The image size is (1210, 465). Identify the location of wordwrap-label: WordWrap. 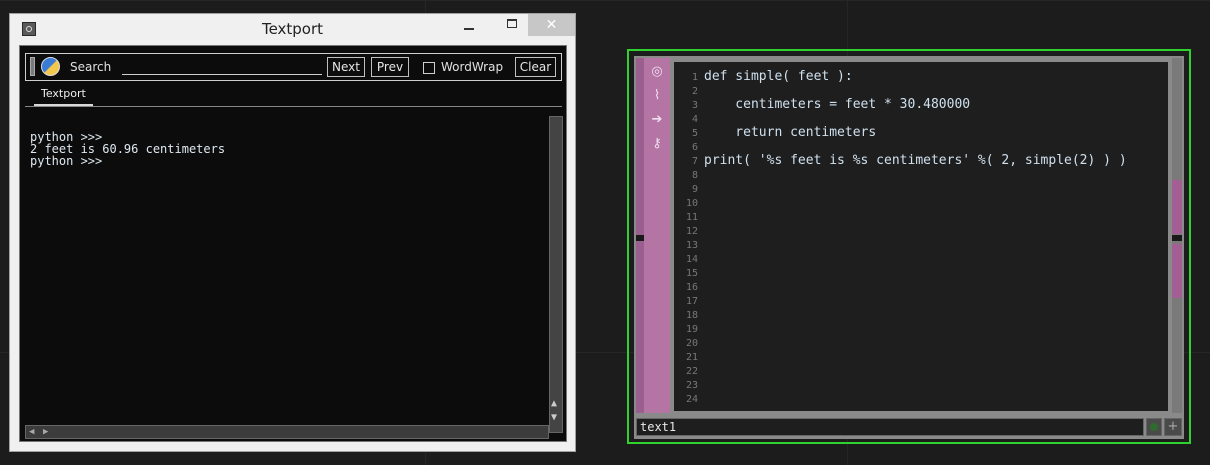
(472, 67).